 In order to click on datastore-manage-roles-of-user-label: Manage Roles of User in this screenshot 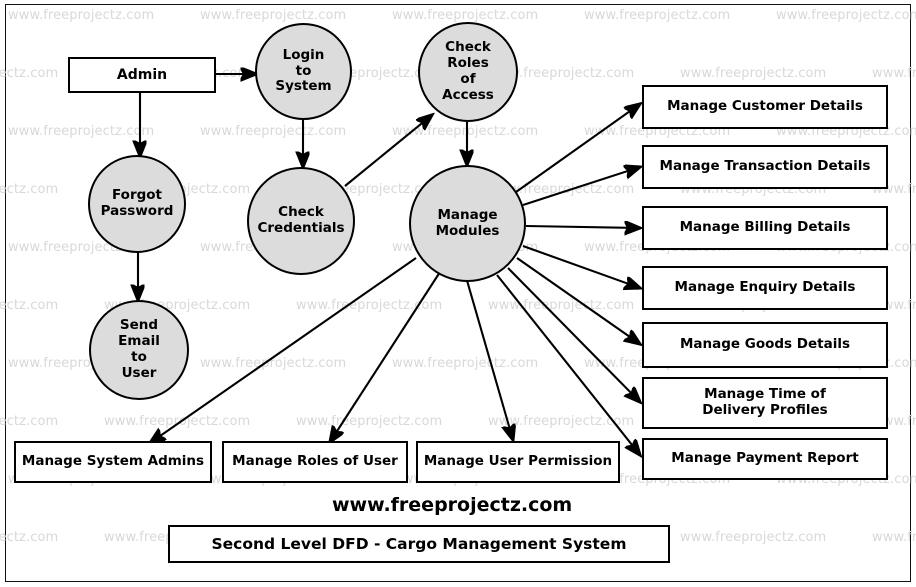, I will do `click(315, 461)`.